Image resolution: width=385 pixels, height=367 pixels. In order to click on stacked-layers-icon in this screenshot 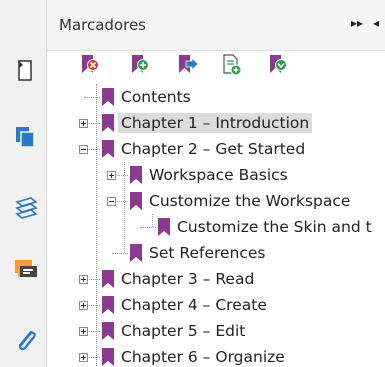, I will do `click(25, 206)`.